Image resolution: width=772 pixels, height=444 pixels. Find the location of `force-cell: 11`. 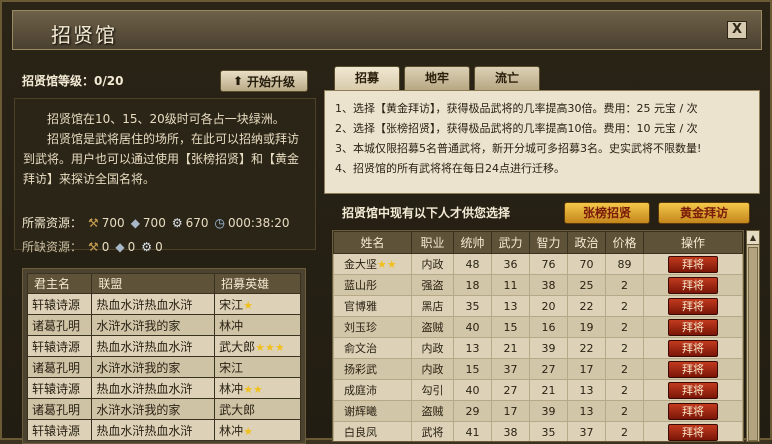

force-cell: 11 is located at coordinates (510, 285).